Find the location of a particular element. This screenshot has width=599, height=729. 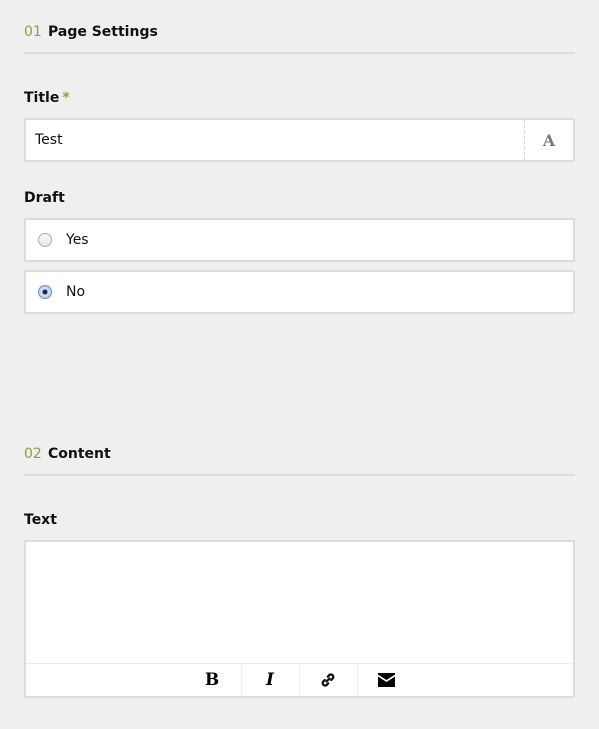

radio-yes is located at coordinates (45, 240).